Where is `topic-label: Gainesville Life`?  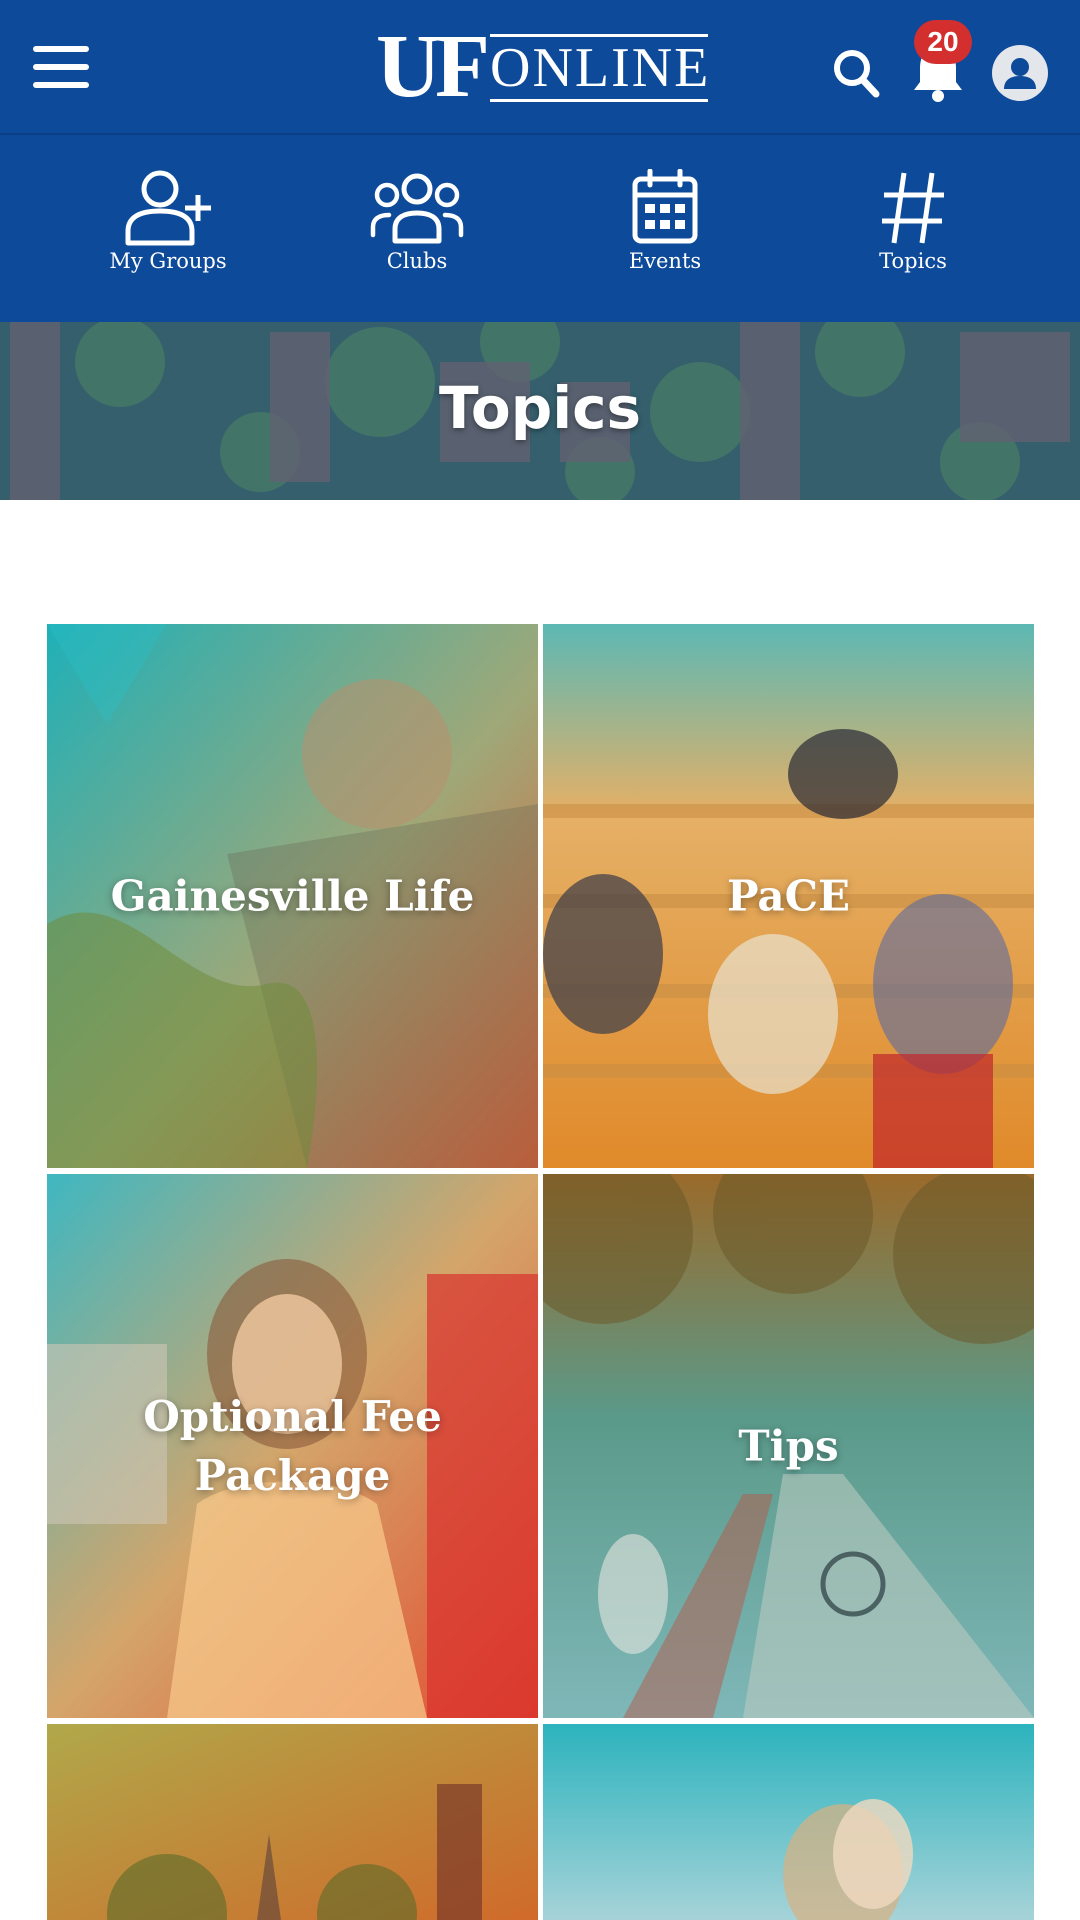
topic-label: Gainesville Life is located at coordinates (292, 896).